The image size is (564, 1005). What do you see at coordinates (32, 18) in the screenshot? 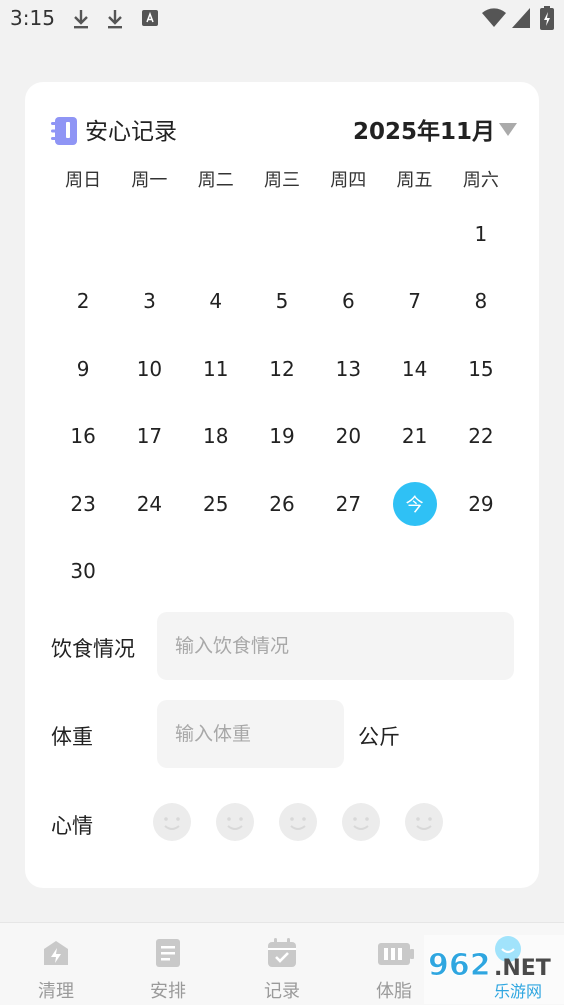
I see `status-time: 3:15` at bounding box center [32, 18].